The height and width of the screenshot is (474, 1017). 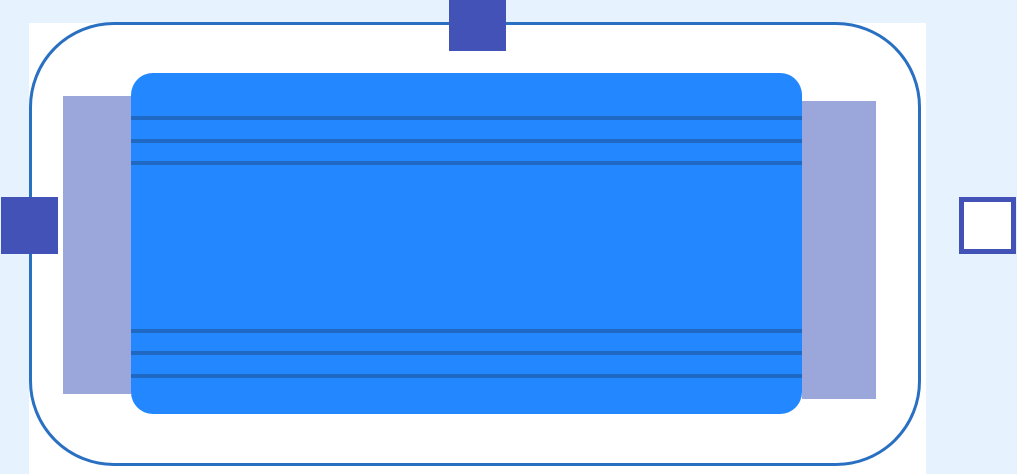 What do you see at coordinates (839, 250) in the screenshot?
I see `right-side-panel` at bounding box center [839, 250].